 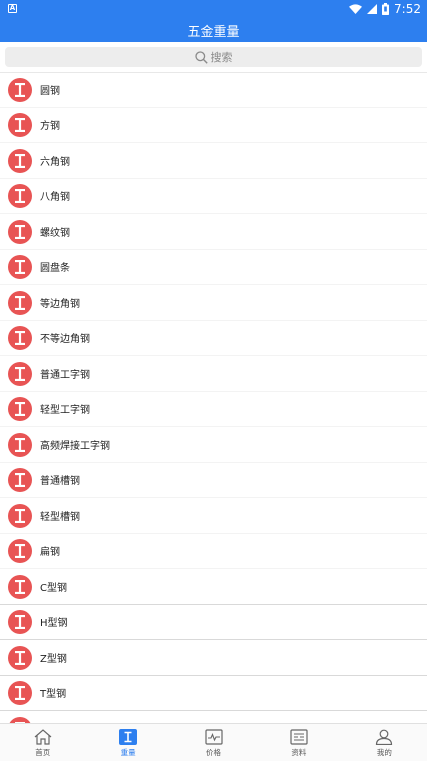 I want to click on list-item-label: 扁钢, so click(x=50, y=553).